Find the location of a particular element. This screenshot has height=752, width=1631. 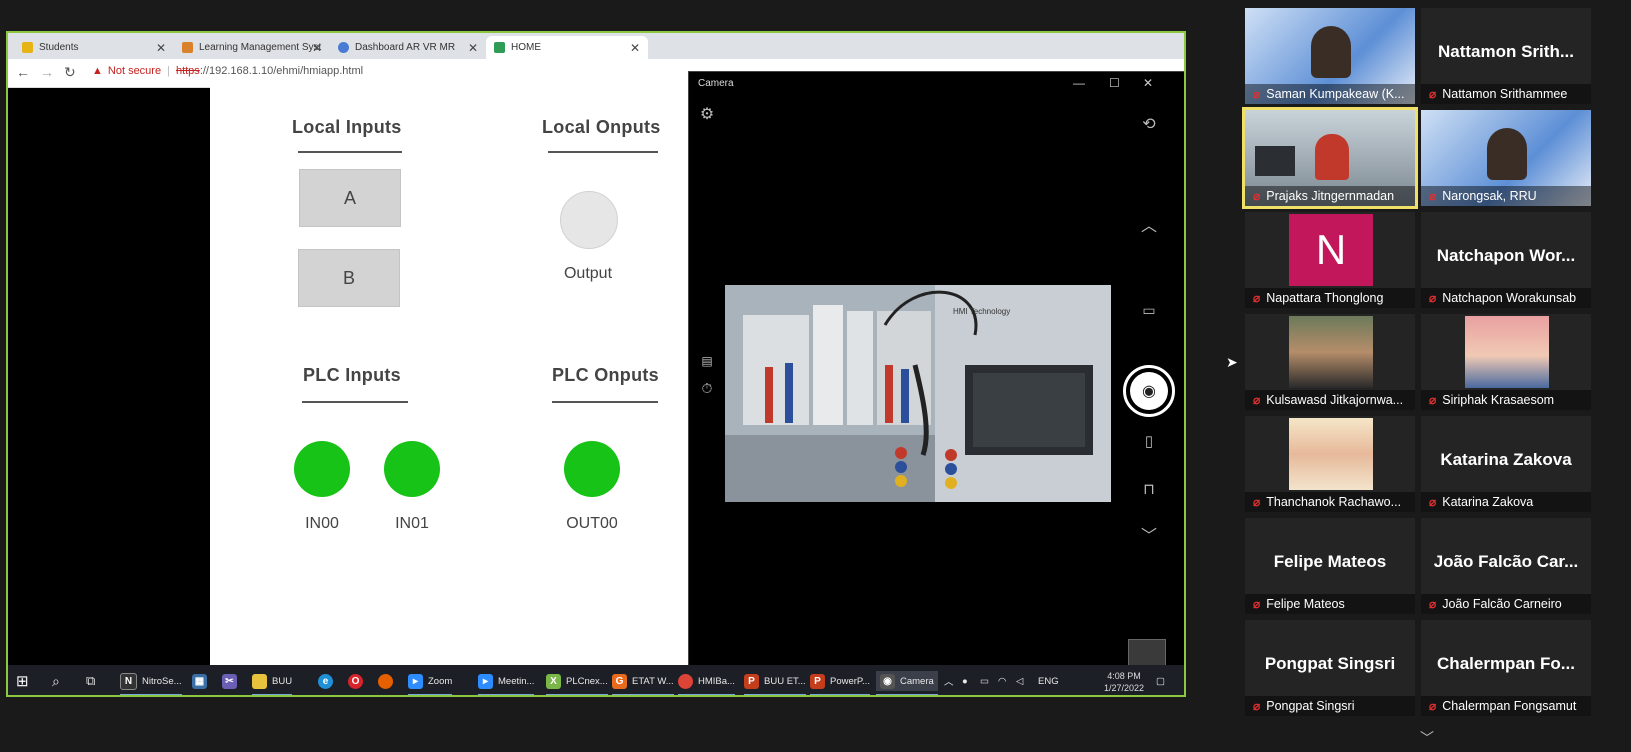

edge-icon: e is located at coordinates (328, 681).